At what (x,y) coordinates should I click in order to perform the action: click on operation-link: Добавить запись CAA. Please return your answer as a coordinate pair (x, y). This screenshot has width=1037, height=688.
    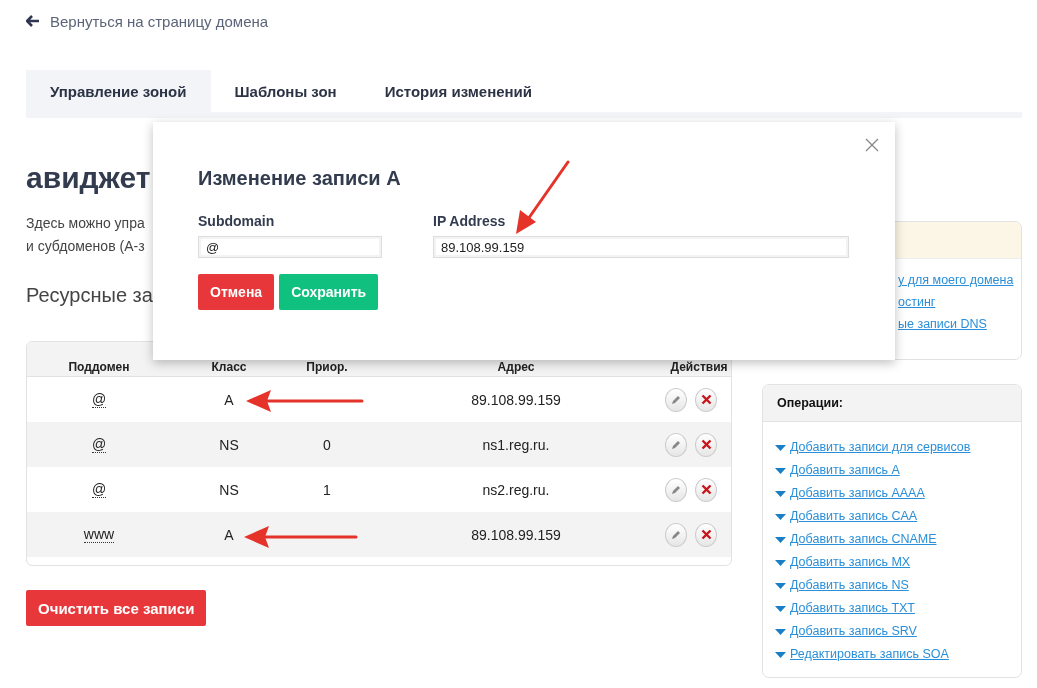
    Looking at the image, I should click on (854, 516).